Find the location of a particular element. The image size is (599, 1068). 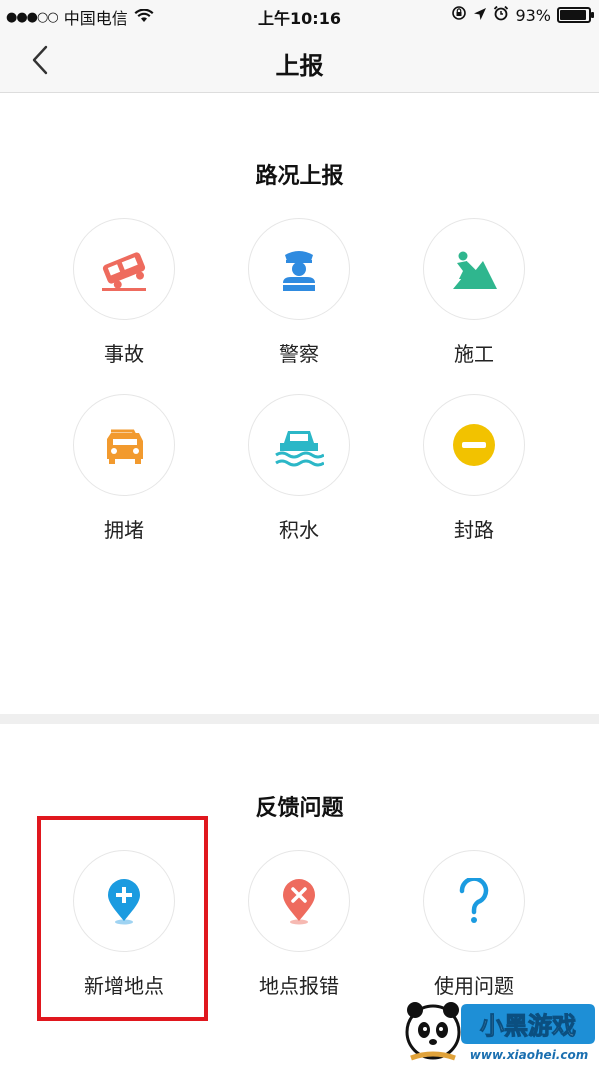

question-icon is located at coordinates (474, 901).